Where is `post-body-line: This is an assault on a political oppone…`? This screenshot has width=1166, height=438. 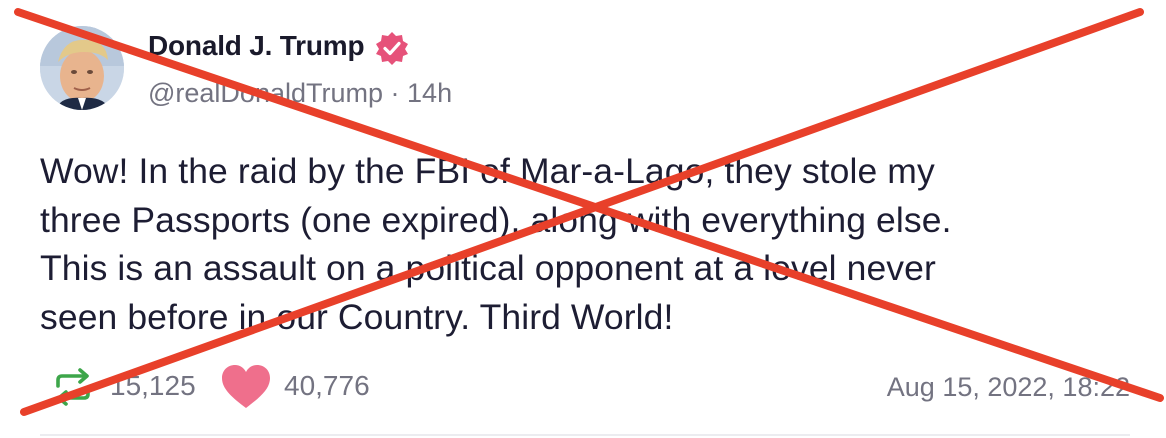
post-body-line: This is an assault on a political oppone… is located at coordinates (488, 268).